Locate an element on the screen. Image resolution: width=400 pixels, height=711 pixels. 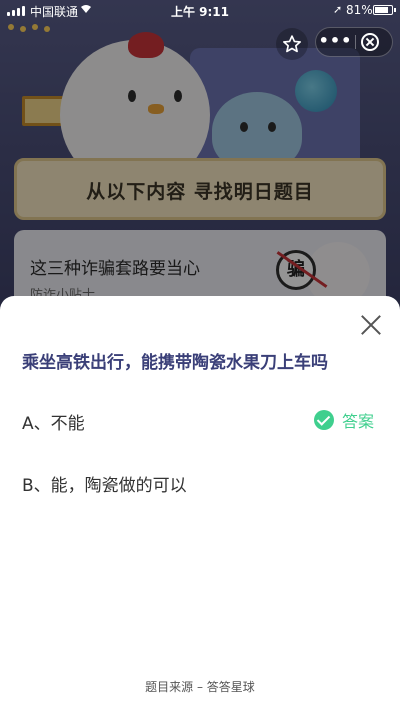
capsule-divider is located at coordinates (355, 42).